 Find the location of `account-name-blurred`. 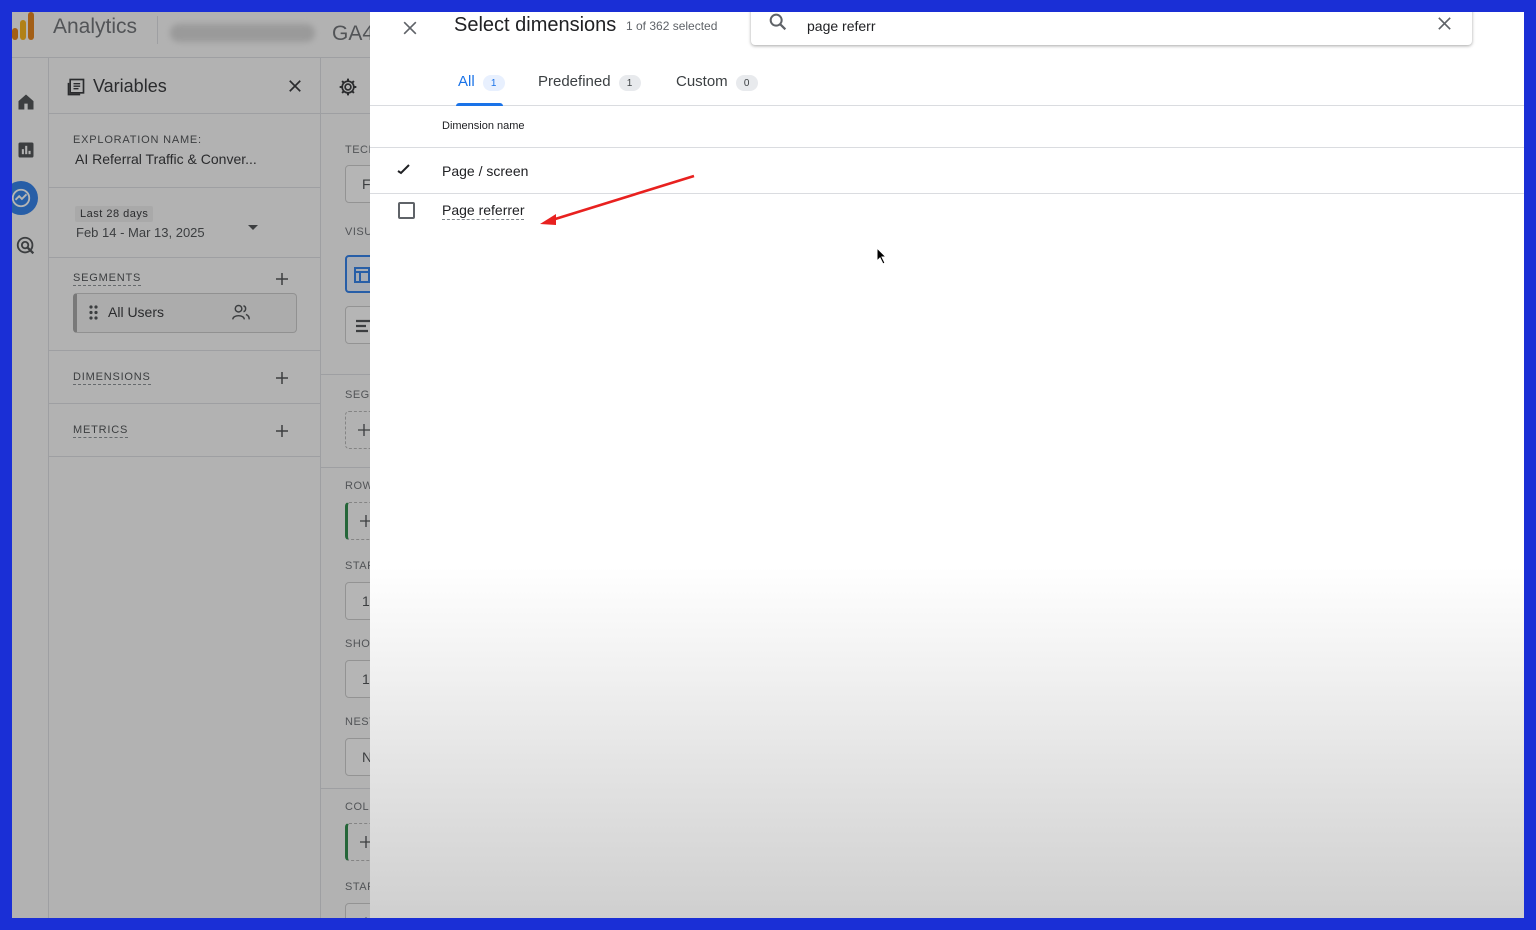

account-name-blurred is located at coordinates (242, 33).